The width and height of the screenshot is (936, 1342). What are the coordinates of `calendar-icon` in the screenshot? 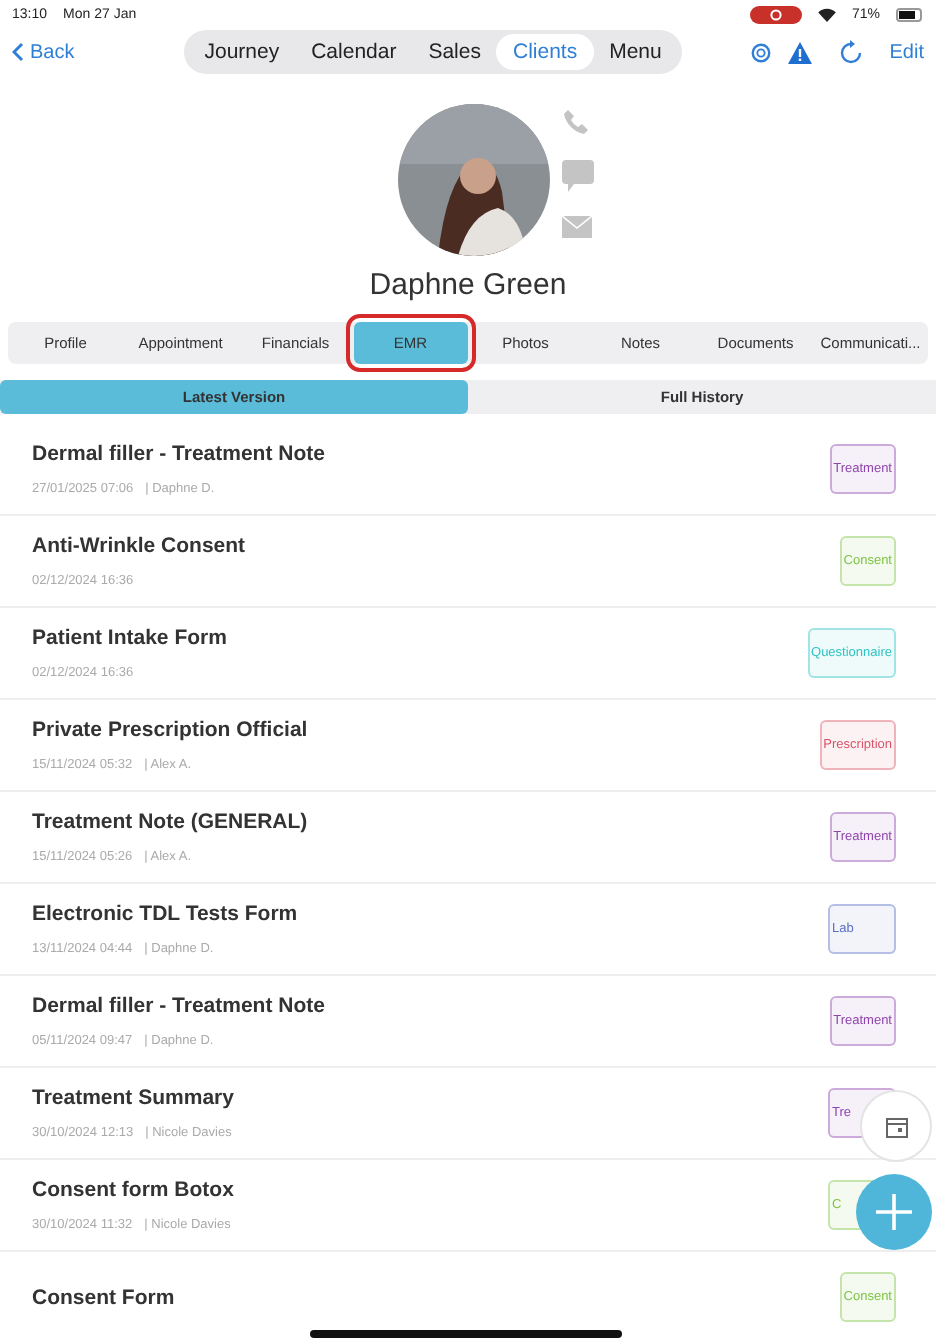 It's located at (896, 1126).